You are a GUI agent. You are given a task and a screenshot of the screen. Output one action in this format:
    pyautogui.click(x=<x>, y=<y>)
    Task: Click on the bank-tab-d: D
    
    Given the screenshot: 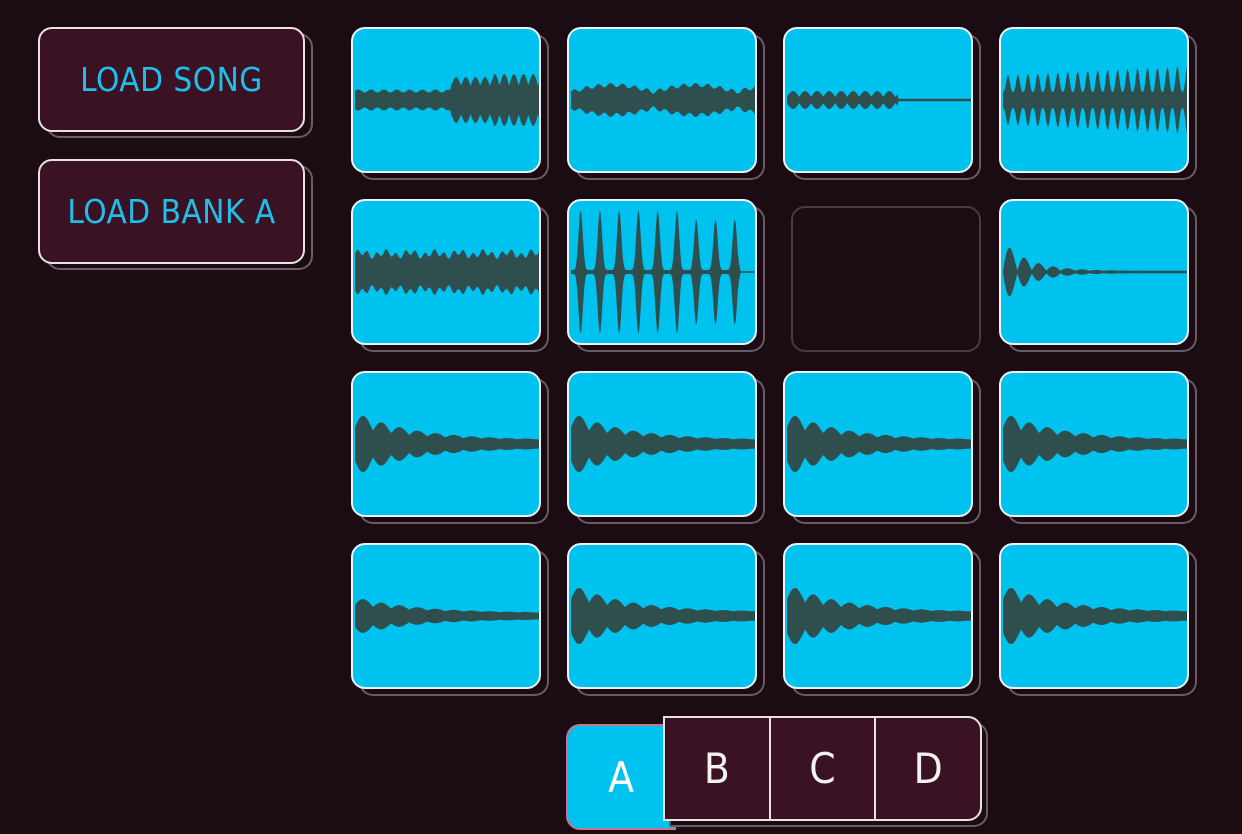 What is the action you would take?
    pyautogui.click(x=927, y=768)
    